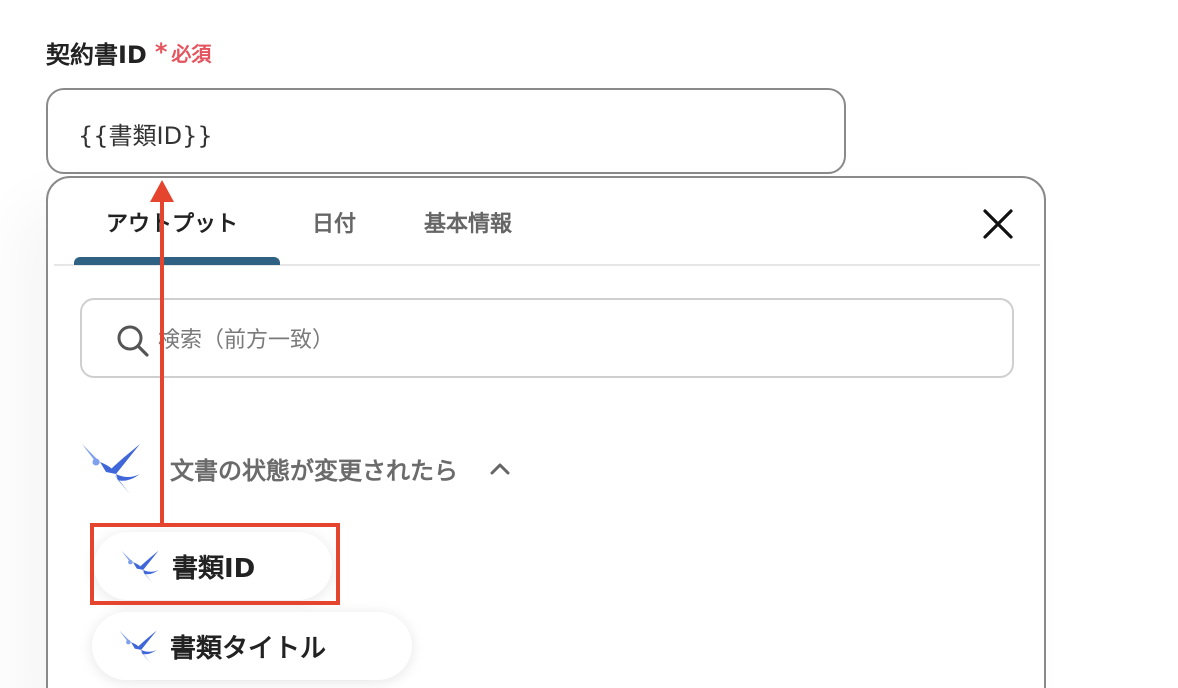 This screenshot has width=1178, height=688. What do you see at coordinates (177, 261) in the screenshot?
I see `active-tab-indicator` at bounding box center [177, 261].